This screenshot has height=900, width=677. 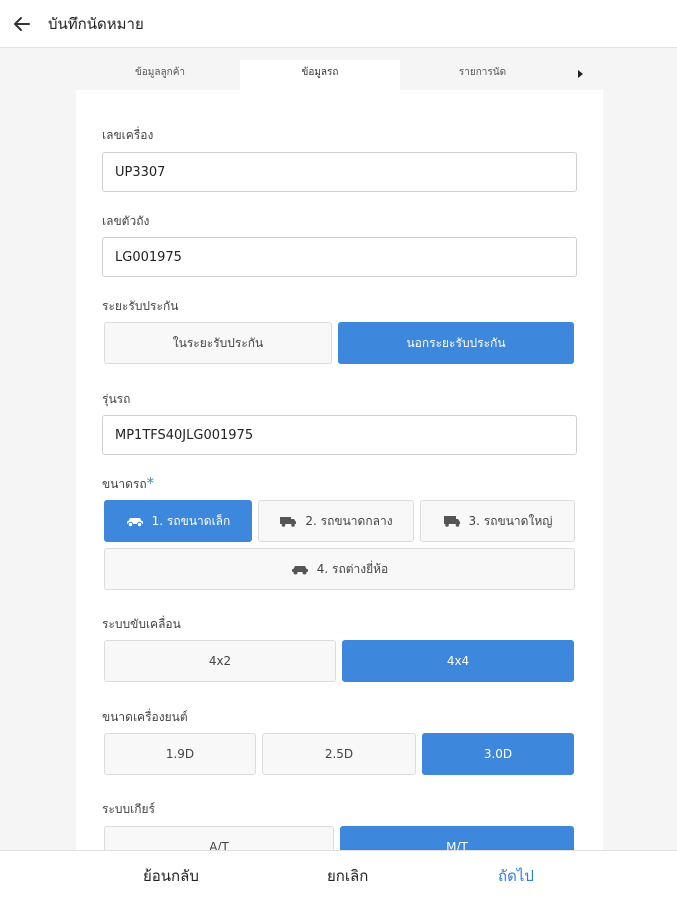 I want to click on car-size-option-medium: 2. รถขนาดกลาง, so click(x=336, y=521).